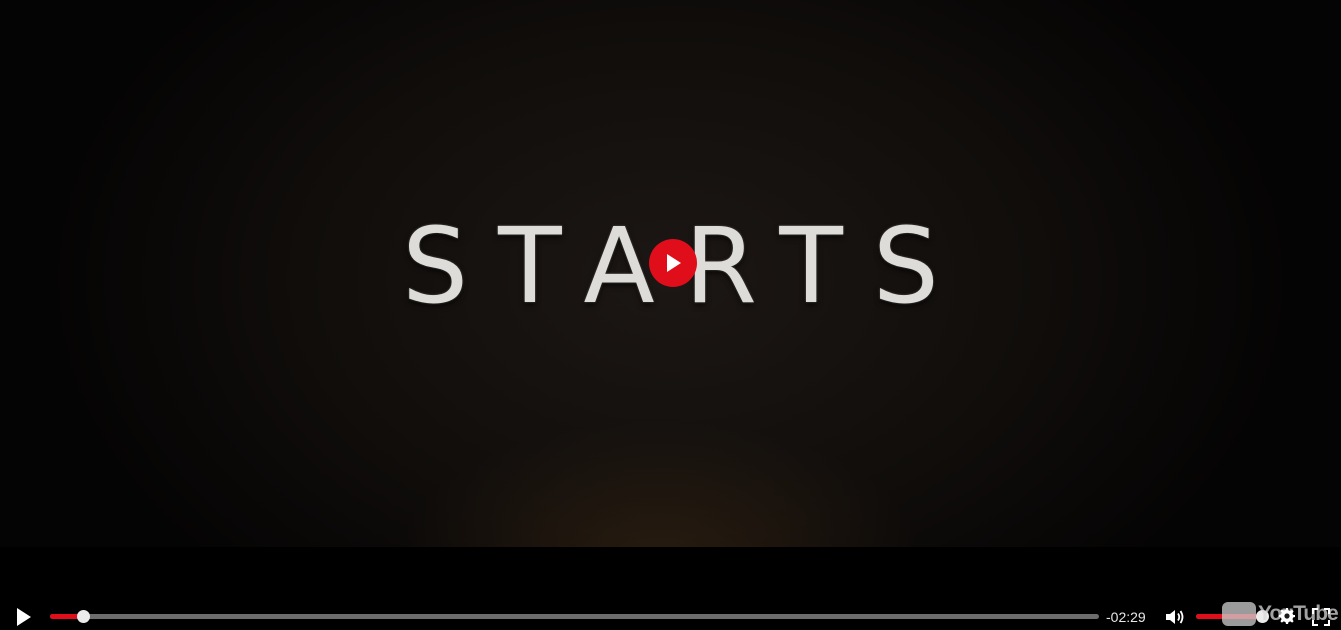 The height and width of the screenshot is (630, 1341). What do you see at coordinates (83, 616) in the screenshot?
I see `progress-scrubber` at bounding box center [83, 616].